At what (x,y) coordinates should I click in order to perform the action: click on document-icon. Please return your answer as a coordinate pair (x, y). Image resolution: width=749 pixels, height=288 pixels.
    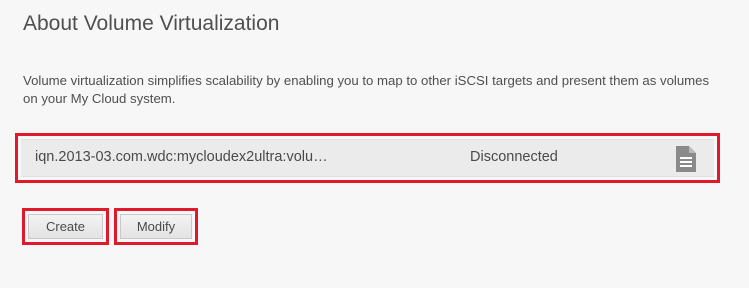
    Looking at the image, I should click on (686, 159).